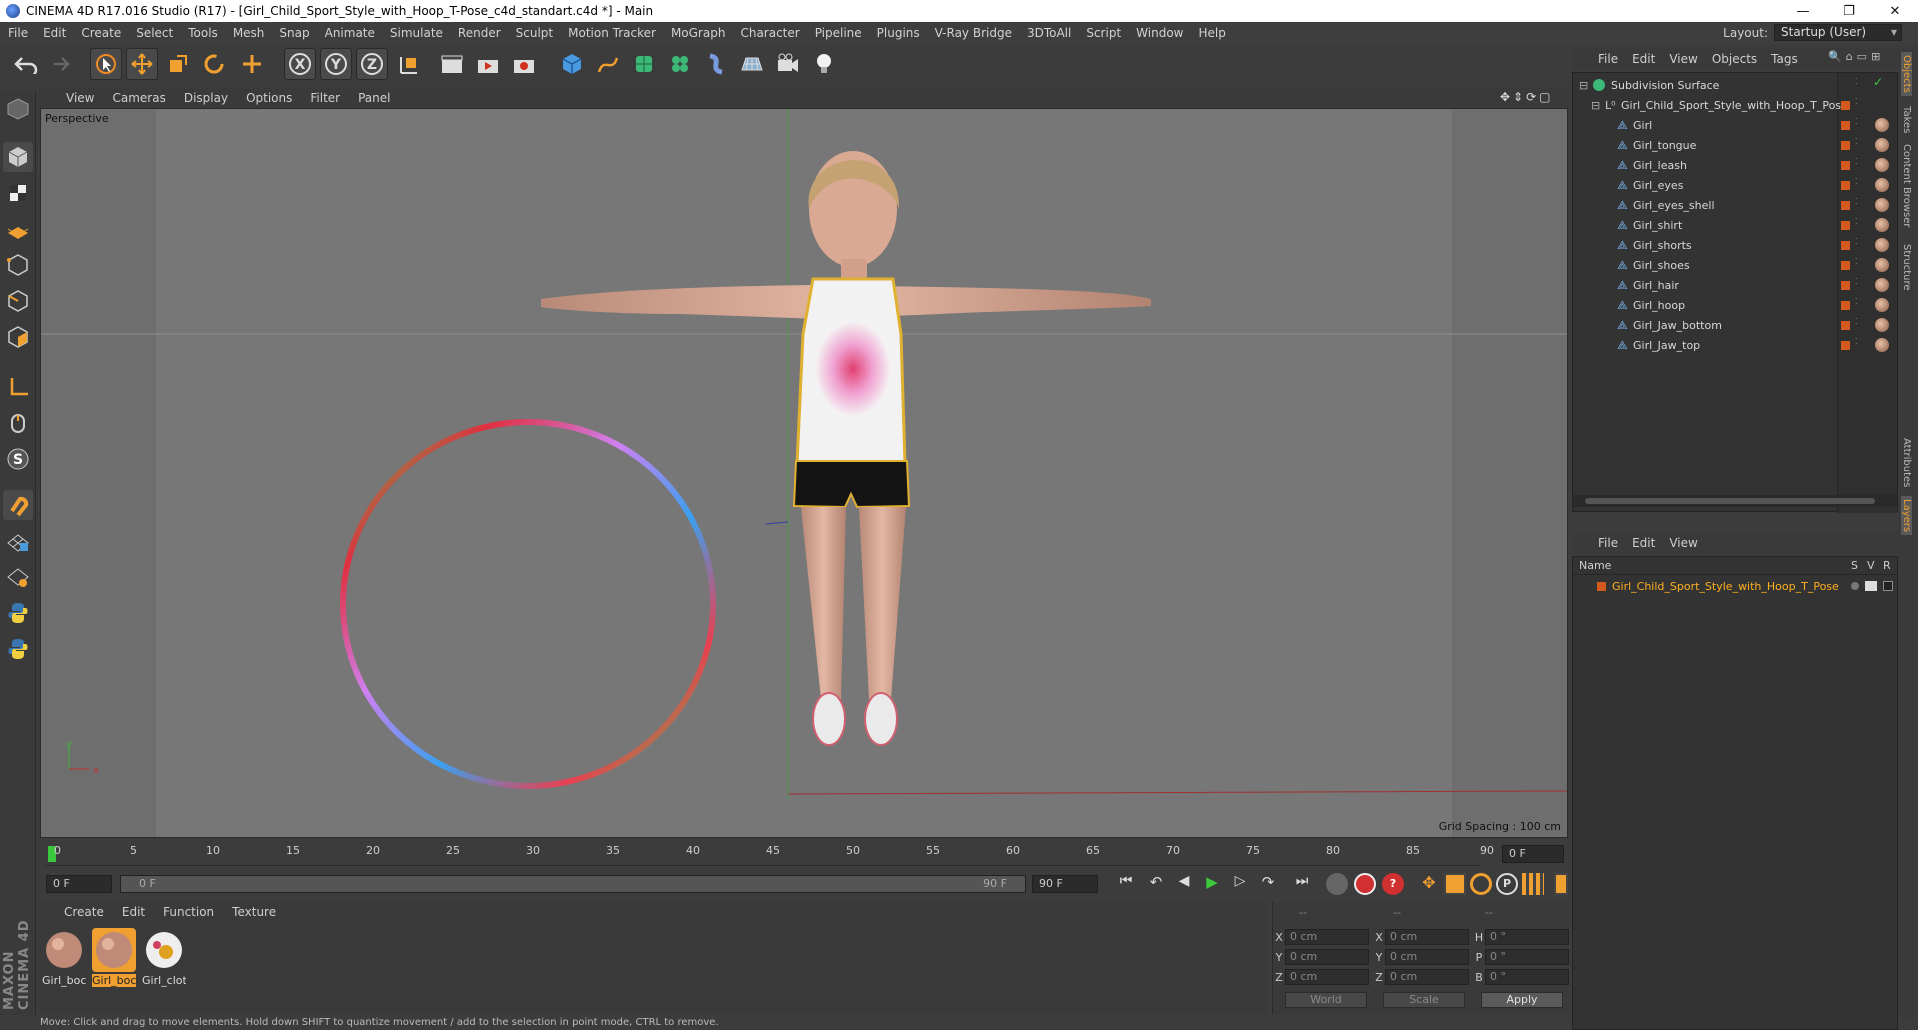 This screenshot has width=1918, height=1030. I want to click on layer-menu-view: View, so click(1683, 543).